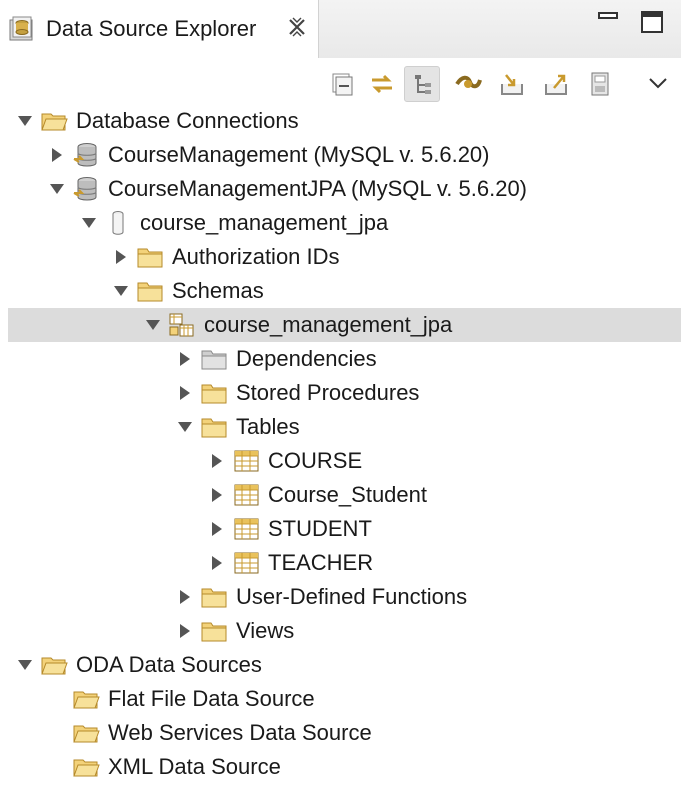  Describe the element at coordinates (340, 29) in the screenshot. I see `view-tab-bar: Data Source Explorer` at that location.